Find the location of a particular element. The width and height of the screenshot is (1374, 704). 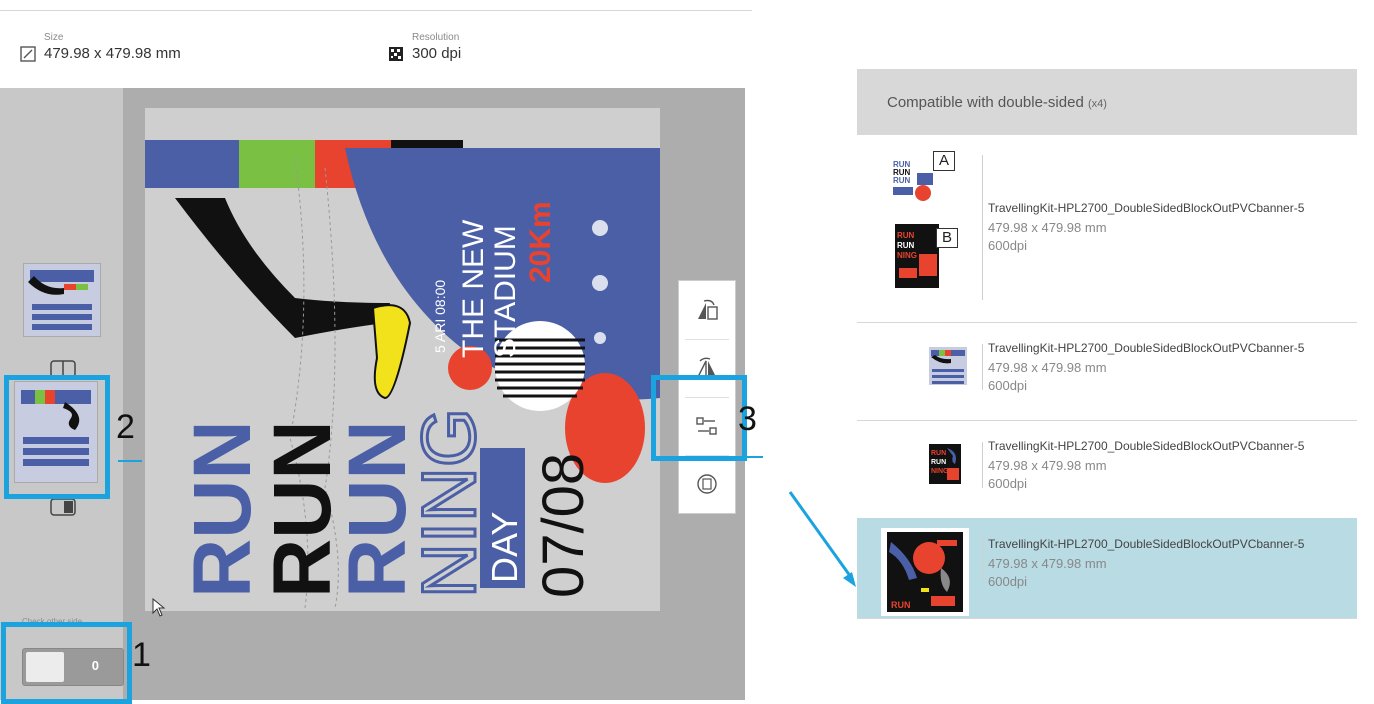

rotate-left-icon is located at coordinates (708, 309).